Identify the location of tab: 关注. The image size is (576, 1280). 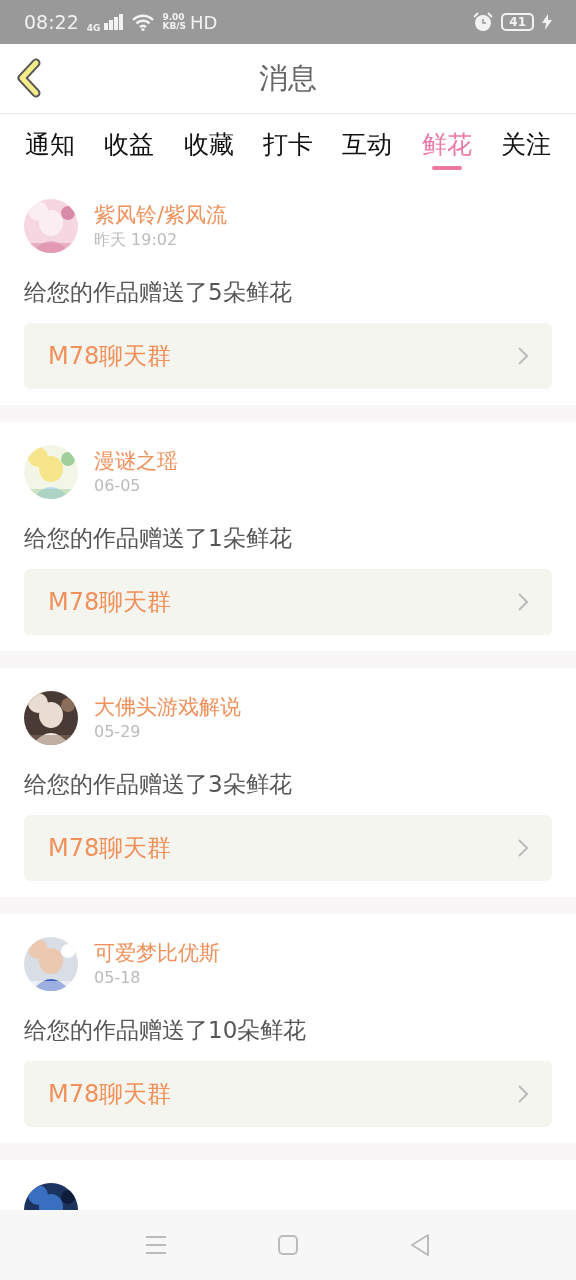
(526, 145).